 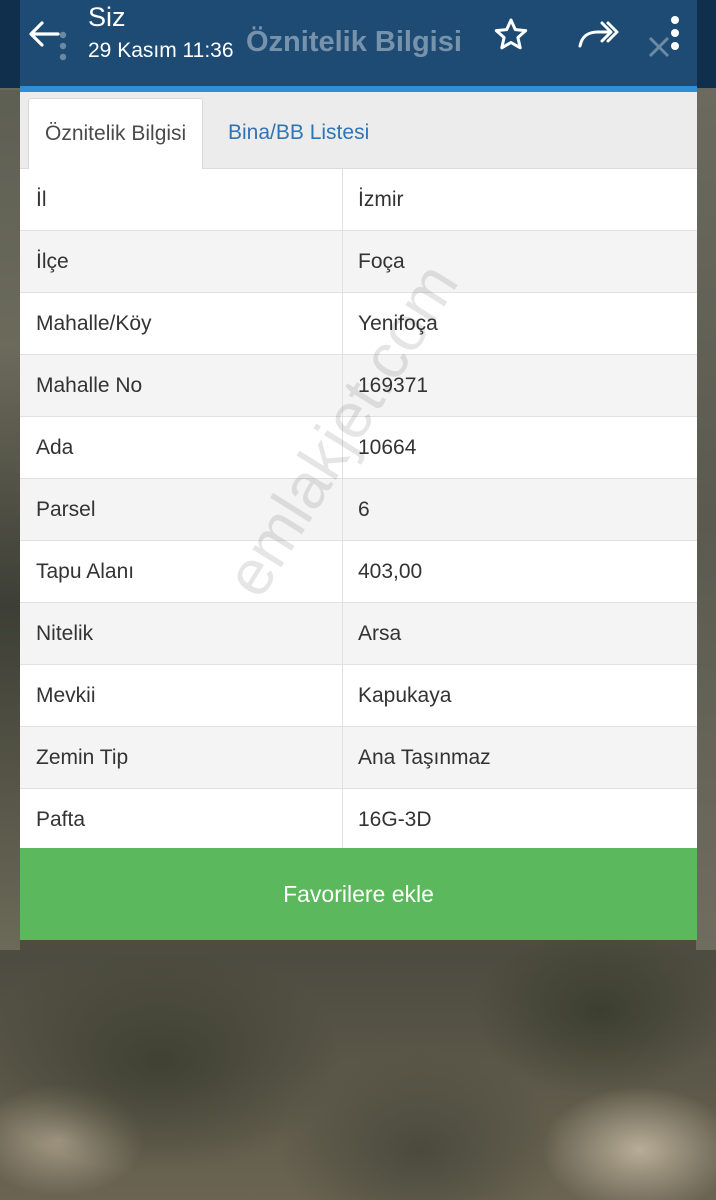 I want to click on drag-handle-icon, so click(x=63, y=46).